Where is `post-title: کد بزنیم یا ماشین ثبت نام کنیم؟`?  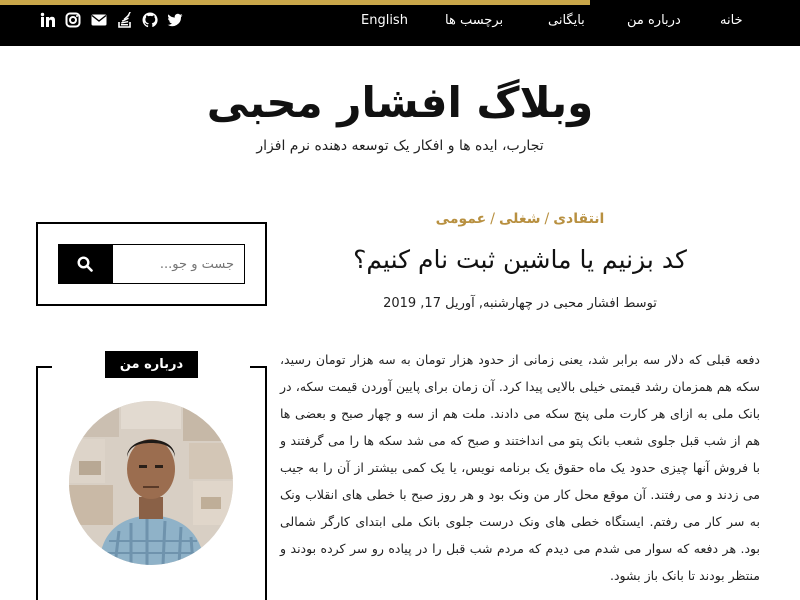
post-title: کد بزنیم یا ماشین ثبت نام کنیم؟ is located at coordinates (520, 259).